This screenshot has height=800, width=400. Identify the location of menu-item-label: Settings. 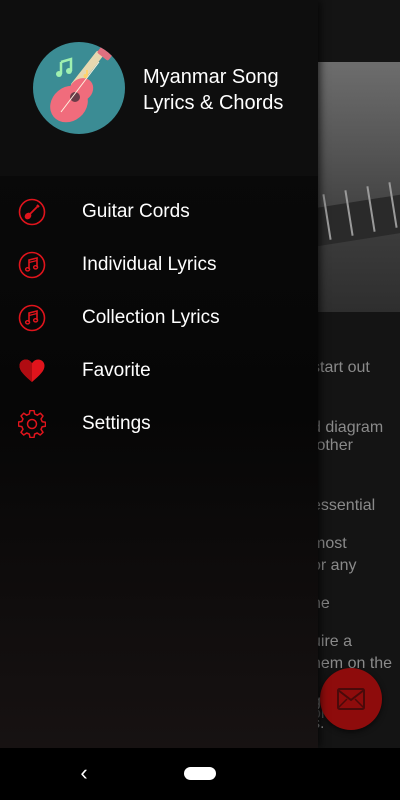
(116, 423).